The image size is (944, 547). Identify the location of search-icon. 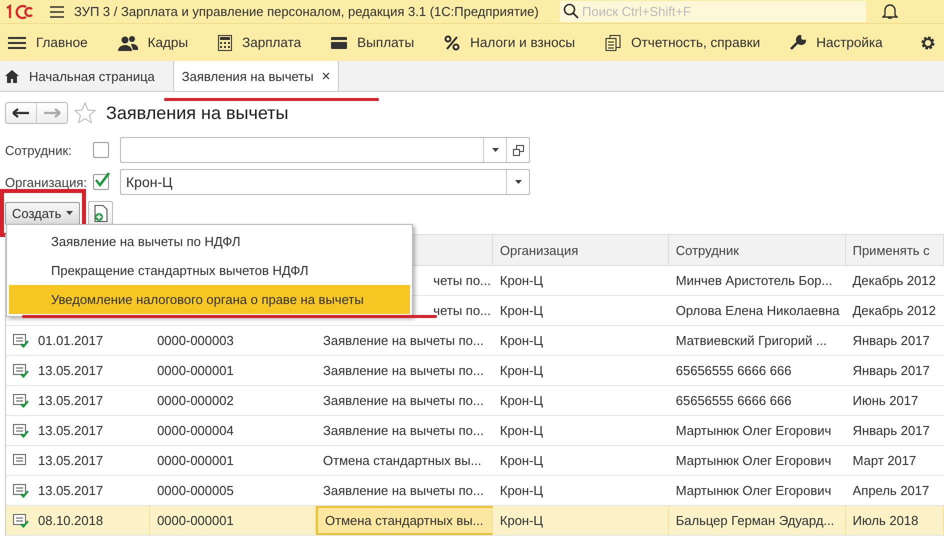
(571, 11).